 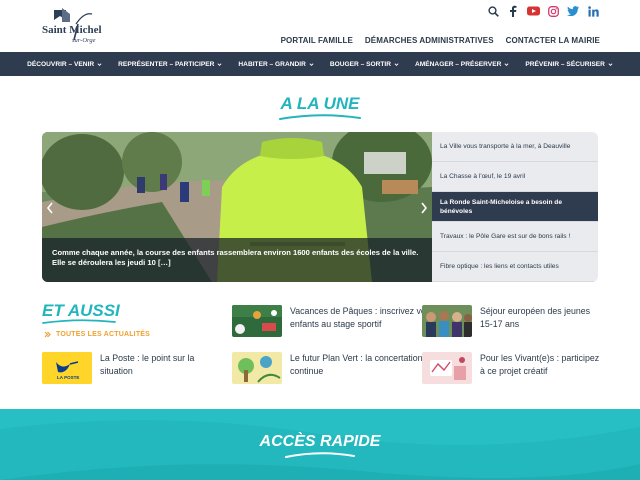 What do you see at coordinates (72, 30) in the screenshot?
I see `logo-text: Saint Michel` at bounding box center [72, 30].